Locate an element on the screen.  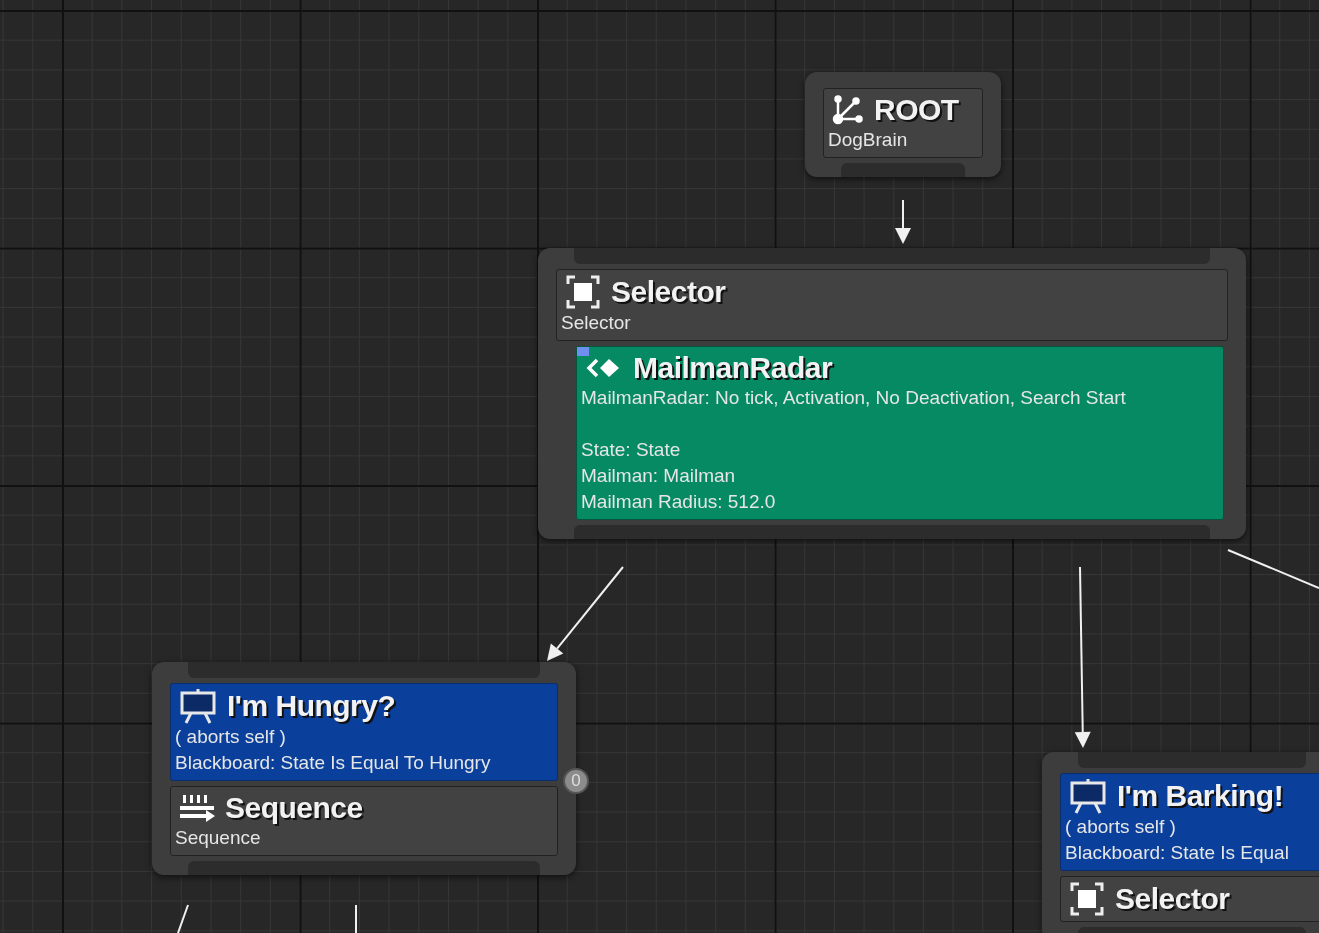
execution-index-badge: 0 is located at coordinates (576, 781).